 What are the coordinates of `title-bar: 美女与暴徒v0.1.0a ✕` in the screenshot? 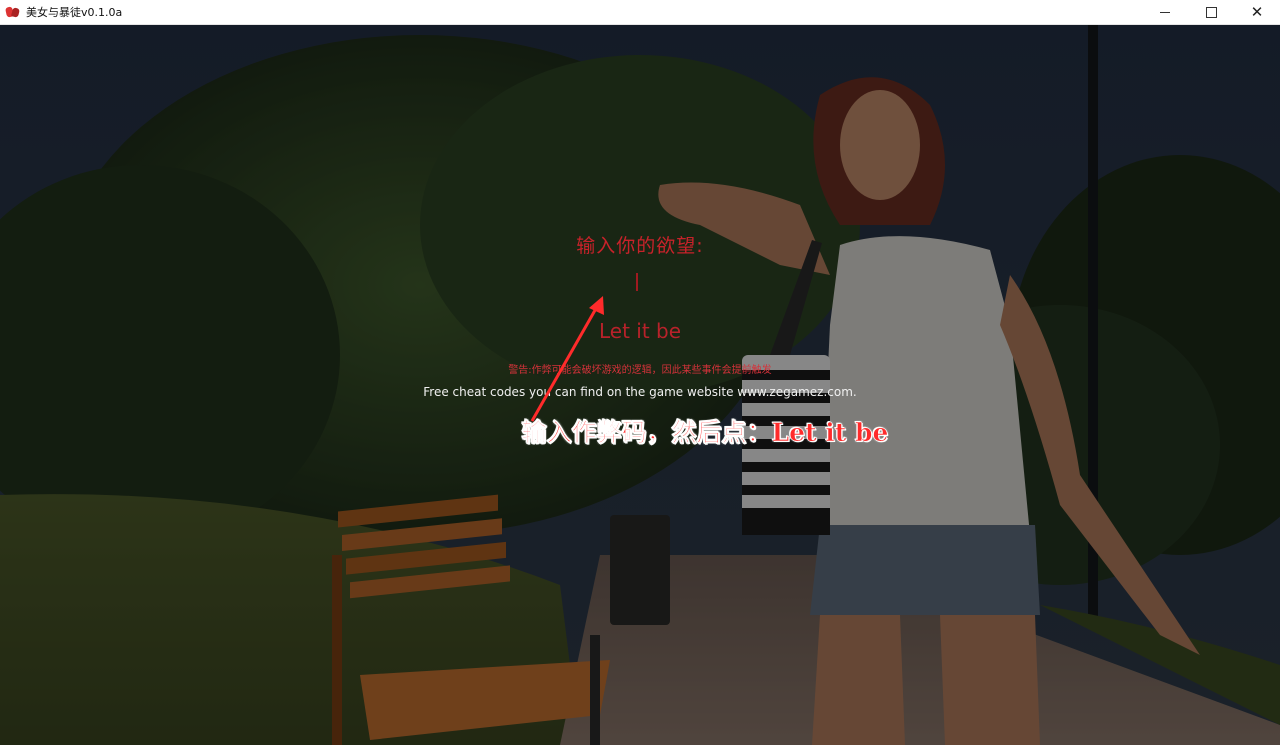 It's located at (640, 12).